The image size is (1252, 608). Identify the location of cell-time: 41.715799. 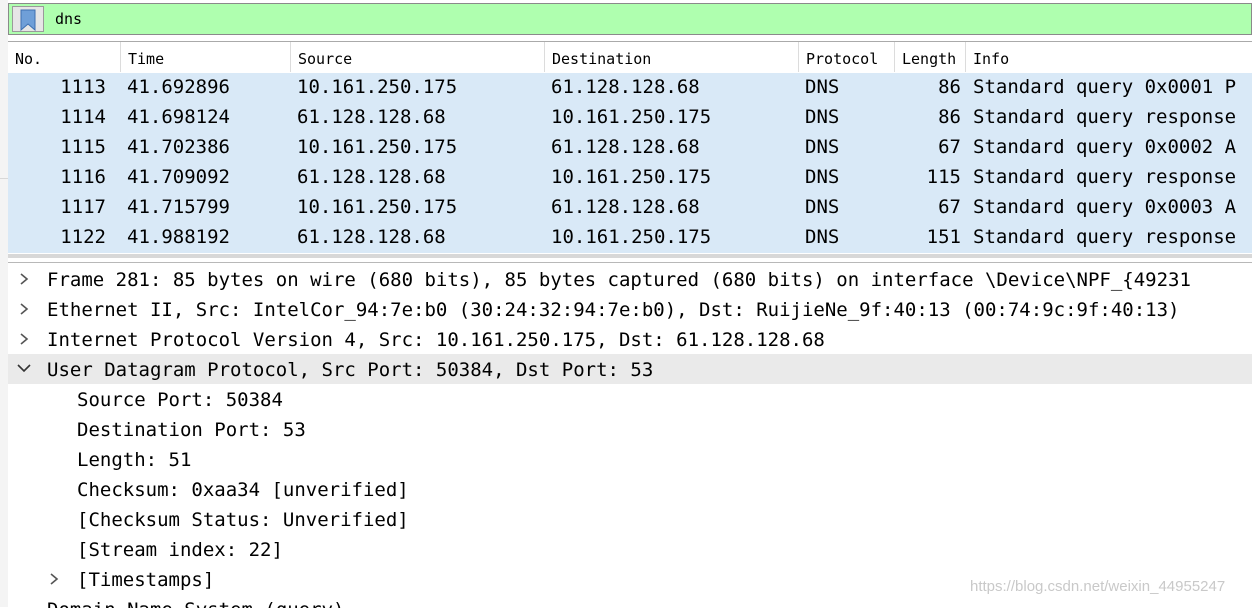
(178, 207).